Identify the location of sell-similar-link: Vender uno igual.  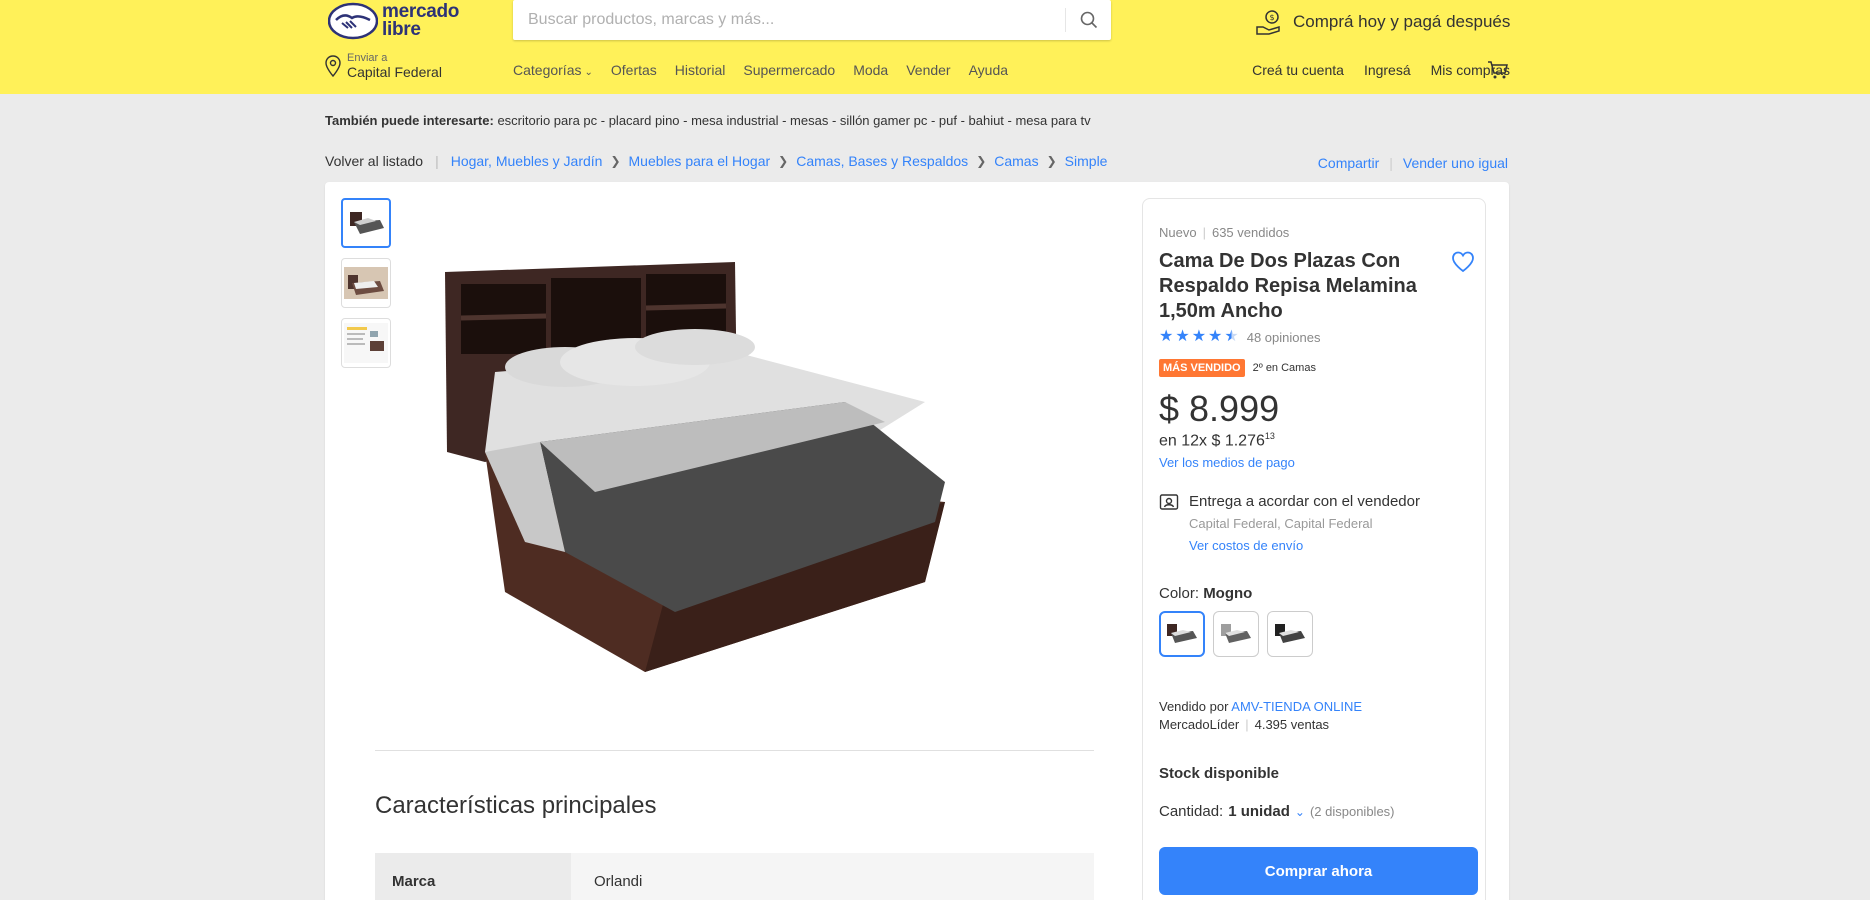
(1455, 163).